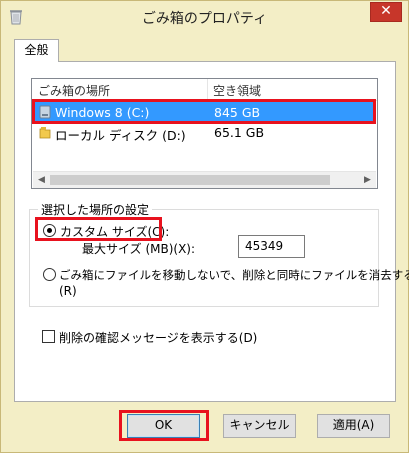  Describe the element at coordinates (49, 274) in the screenshot. I see `no-move-radio` at that location.